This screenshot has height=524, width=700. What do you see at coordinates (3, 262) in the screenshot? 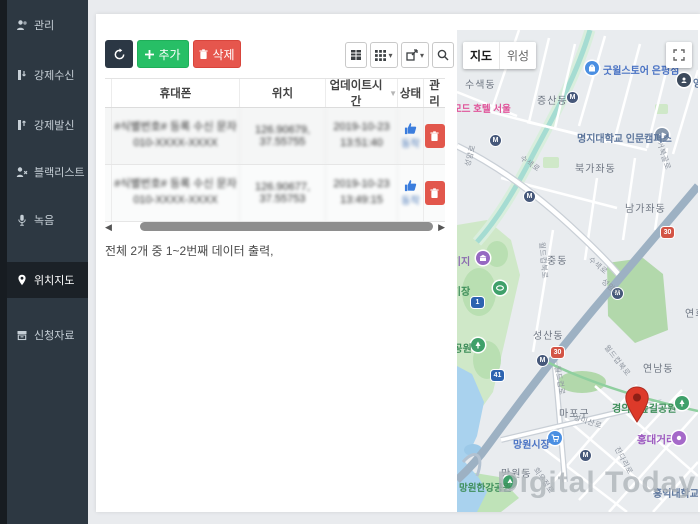
I see `sidebar-edge` at bounding box center [3, 262].